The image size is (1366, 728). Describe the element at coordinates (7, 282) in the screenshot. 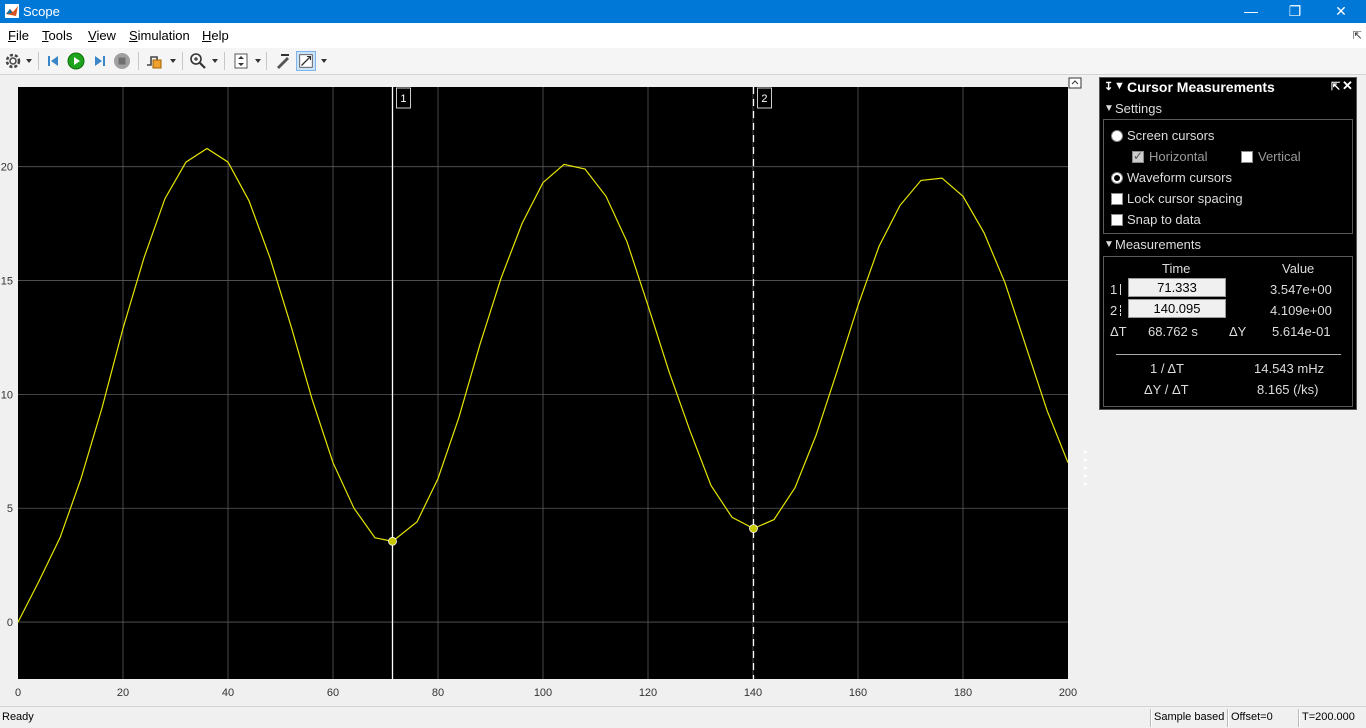

I see `y-tick-label: 15` at that location.